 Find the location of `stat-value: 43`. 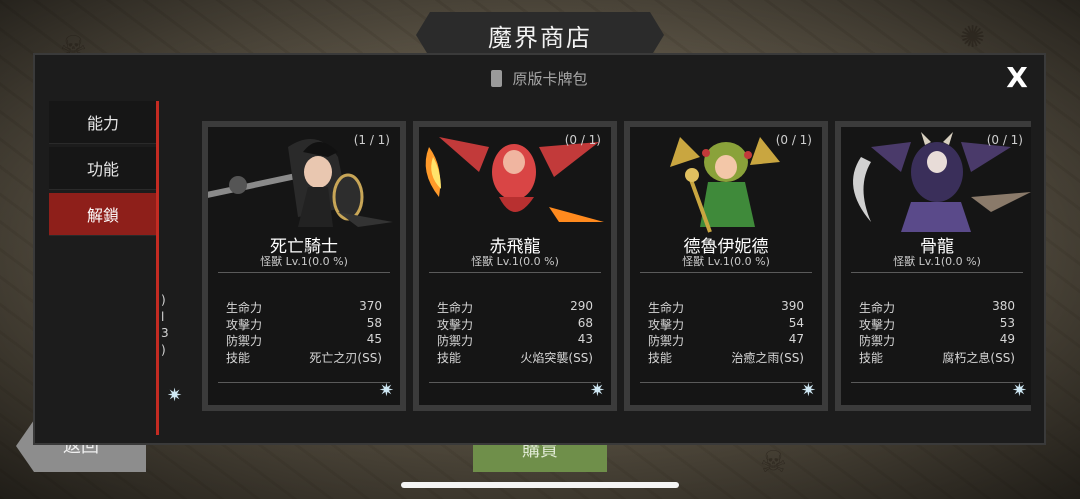

stat-value: 43 is located at coordinates (585, 339).